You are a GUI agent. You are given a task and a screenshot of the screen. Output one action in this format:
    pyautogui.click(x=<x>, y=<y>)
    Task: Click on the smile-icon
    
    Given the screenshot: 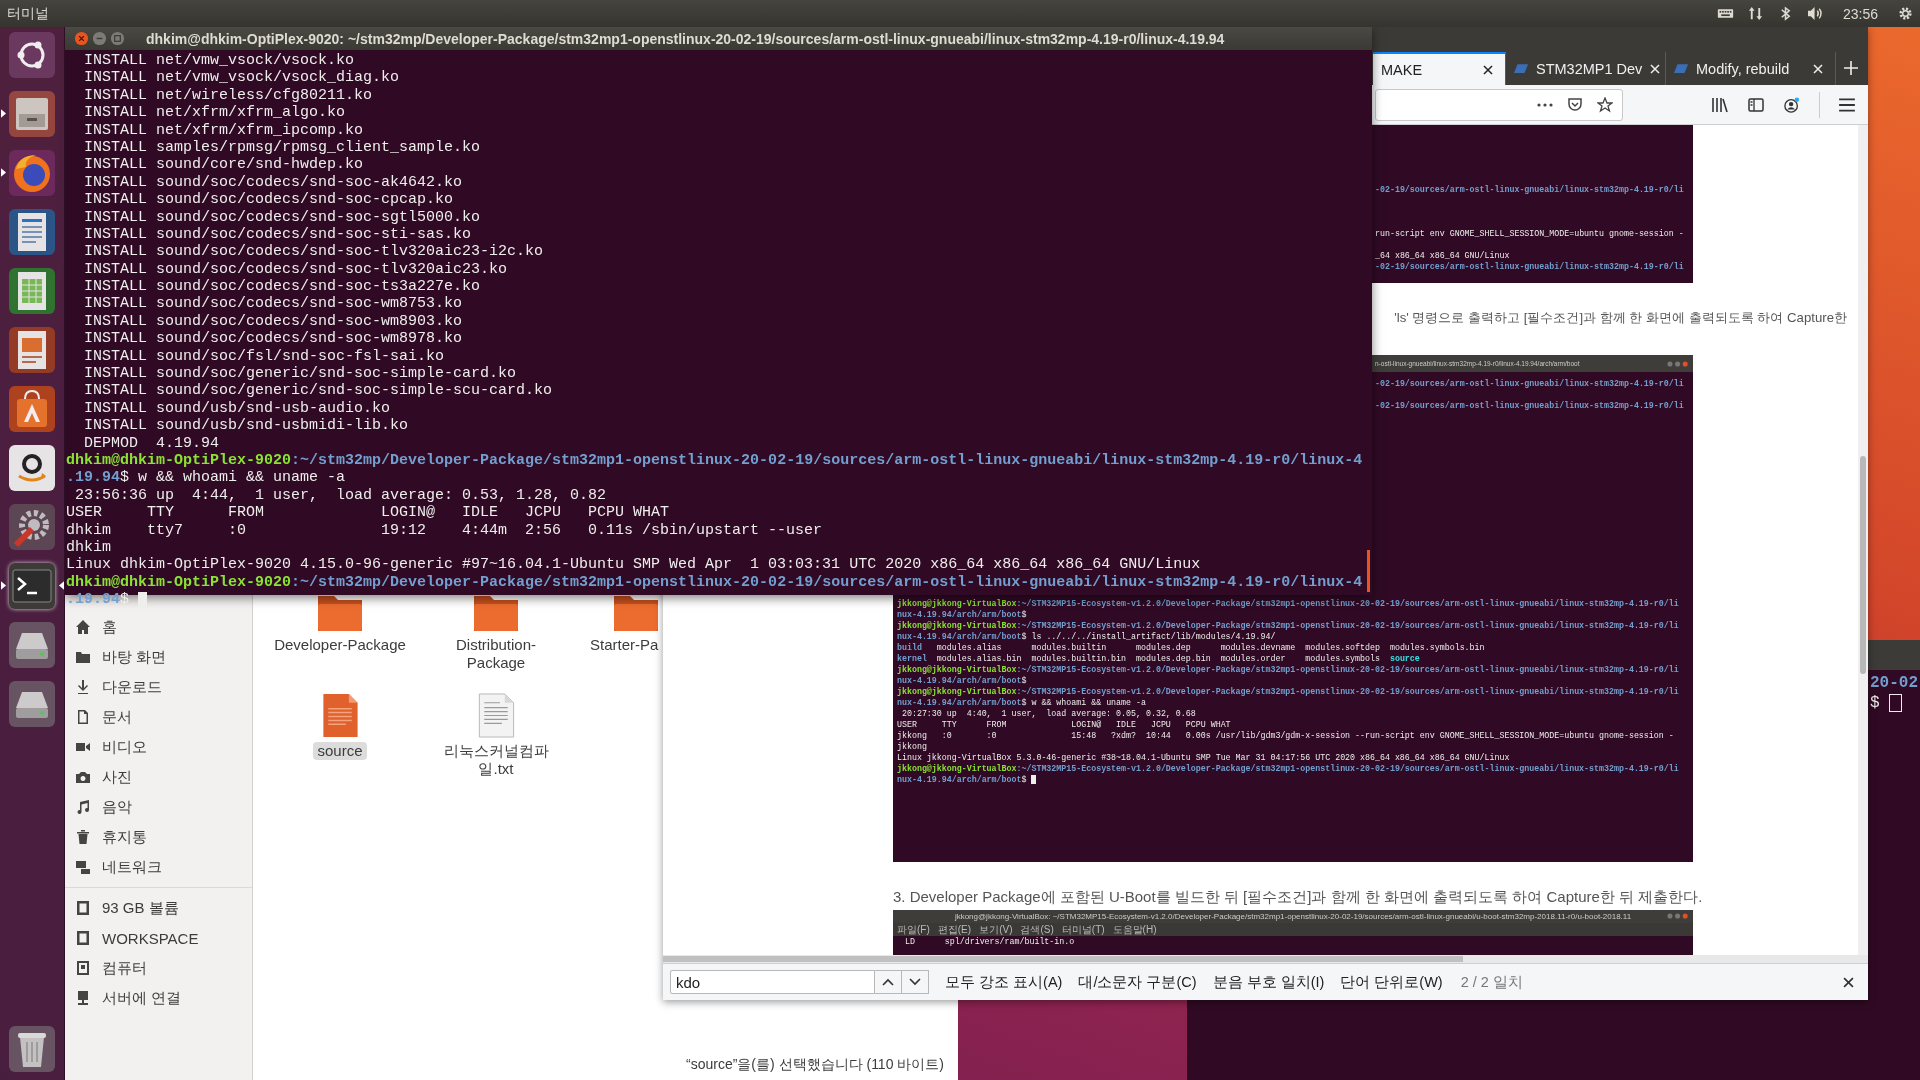 What is the action you would take?
    pyautogui.click(x=32, y=468)
    